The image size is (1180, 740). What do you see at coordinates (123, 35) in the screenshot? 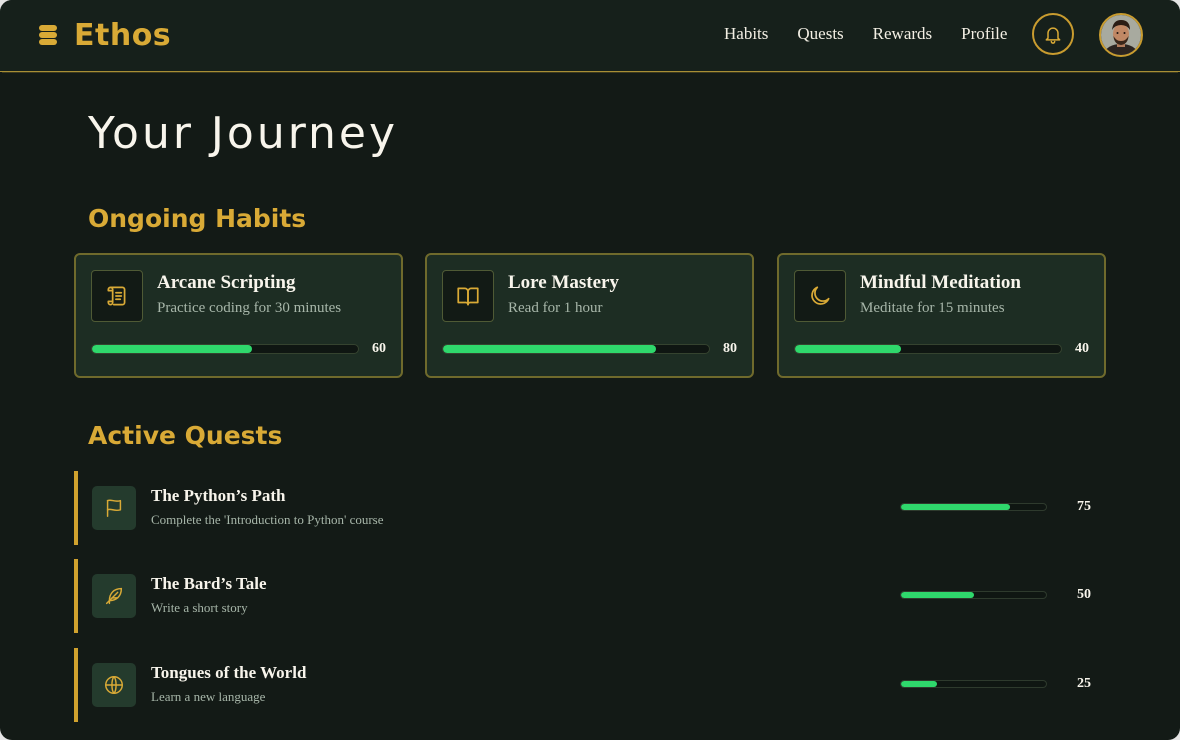
I see `app-name: Ethos` at bounding box center [123, 35].